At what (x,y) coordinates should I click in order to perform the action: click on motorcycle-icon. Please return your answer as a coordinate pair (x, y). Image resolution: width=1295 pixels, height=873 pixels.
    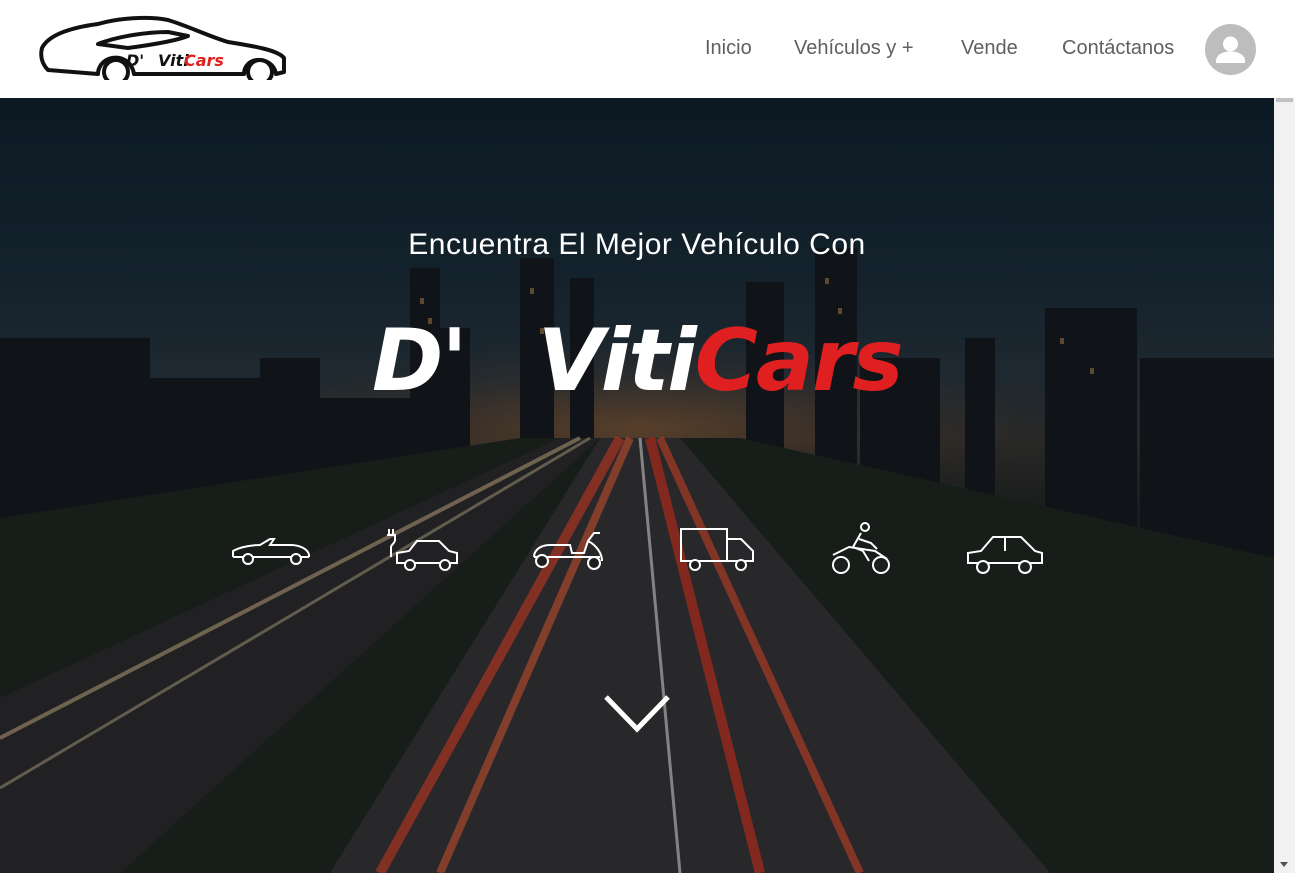
    Looking at the image, I should click on (860, 548).